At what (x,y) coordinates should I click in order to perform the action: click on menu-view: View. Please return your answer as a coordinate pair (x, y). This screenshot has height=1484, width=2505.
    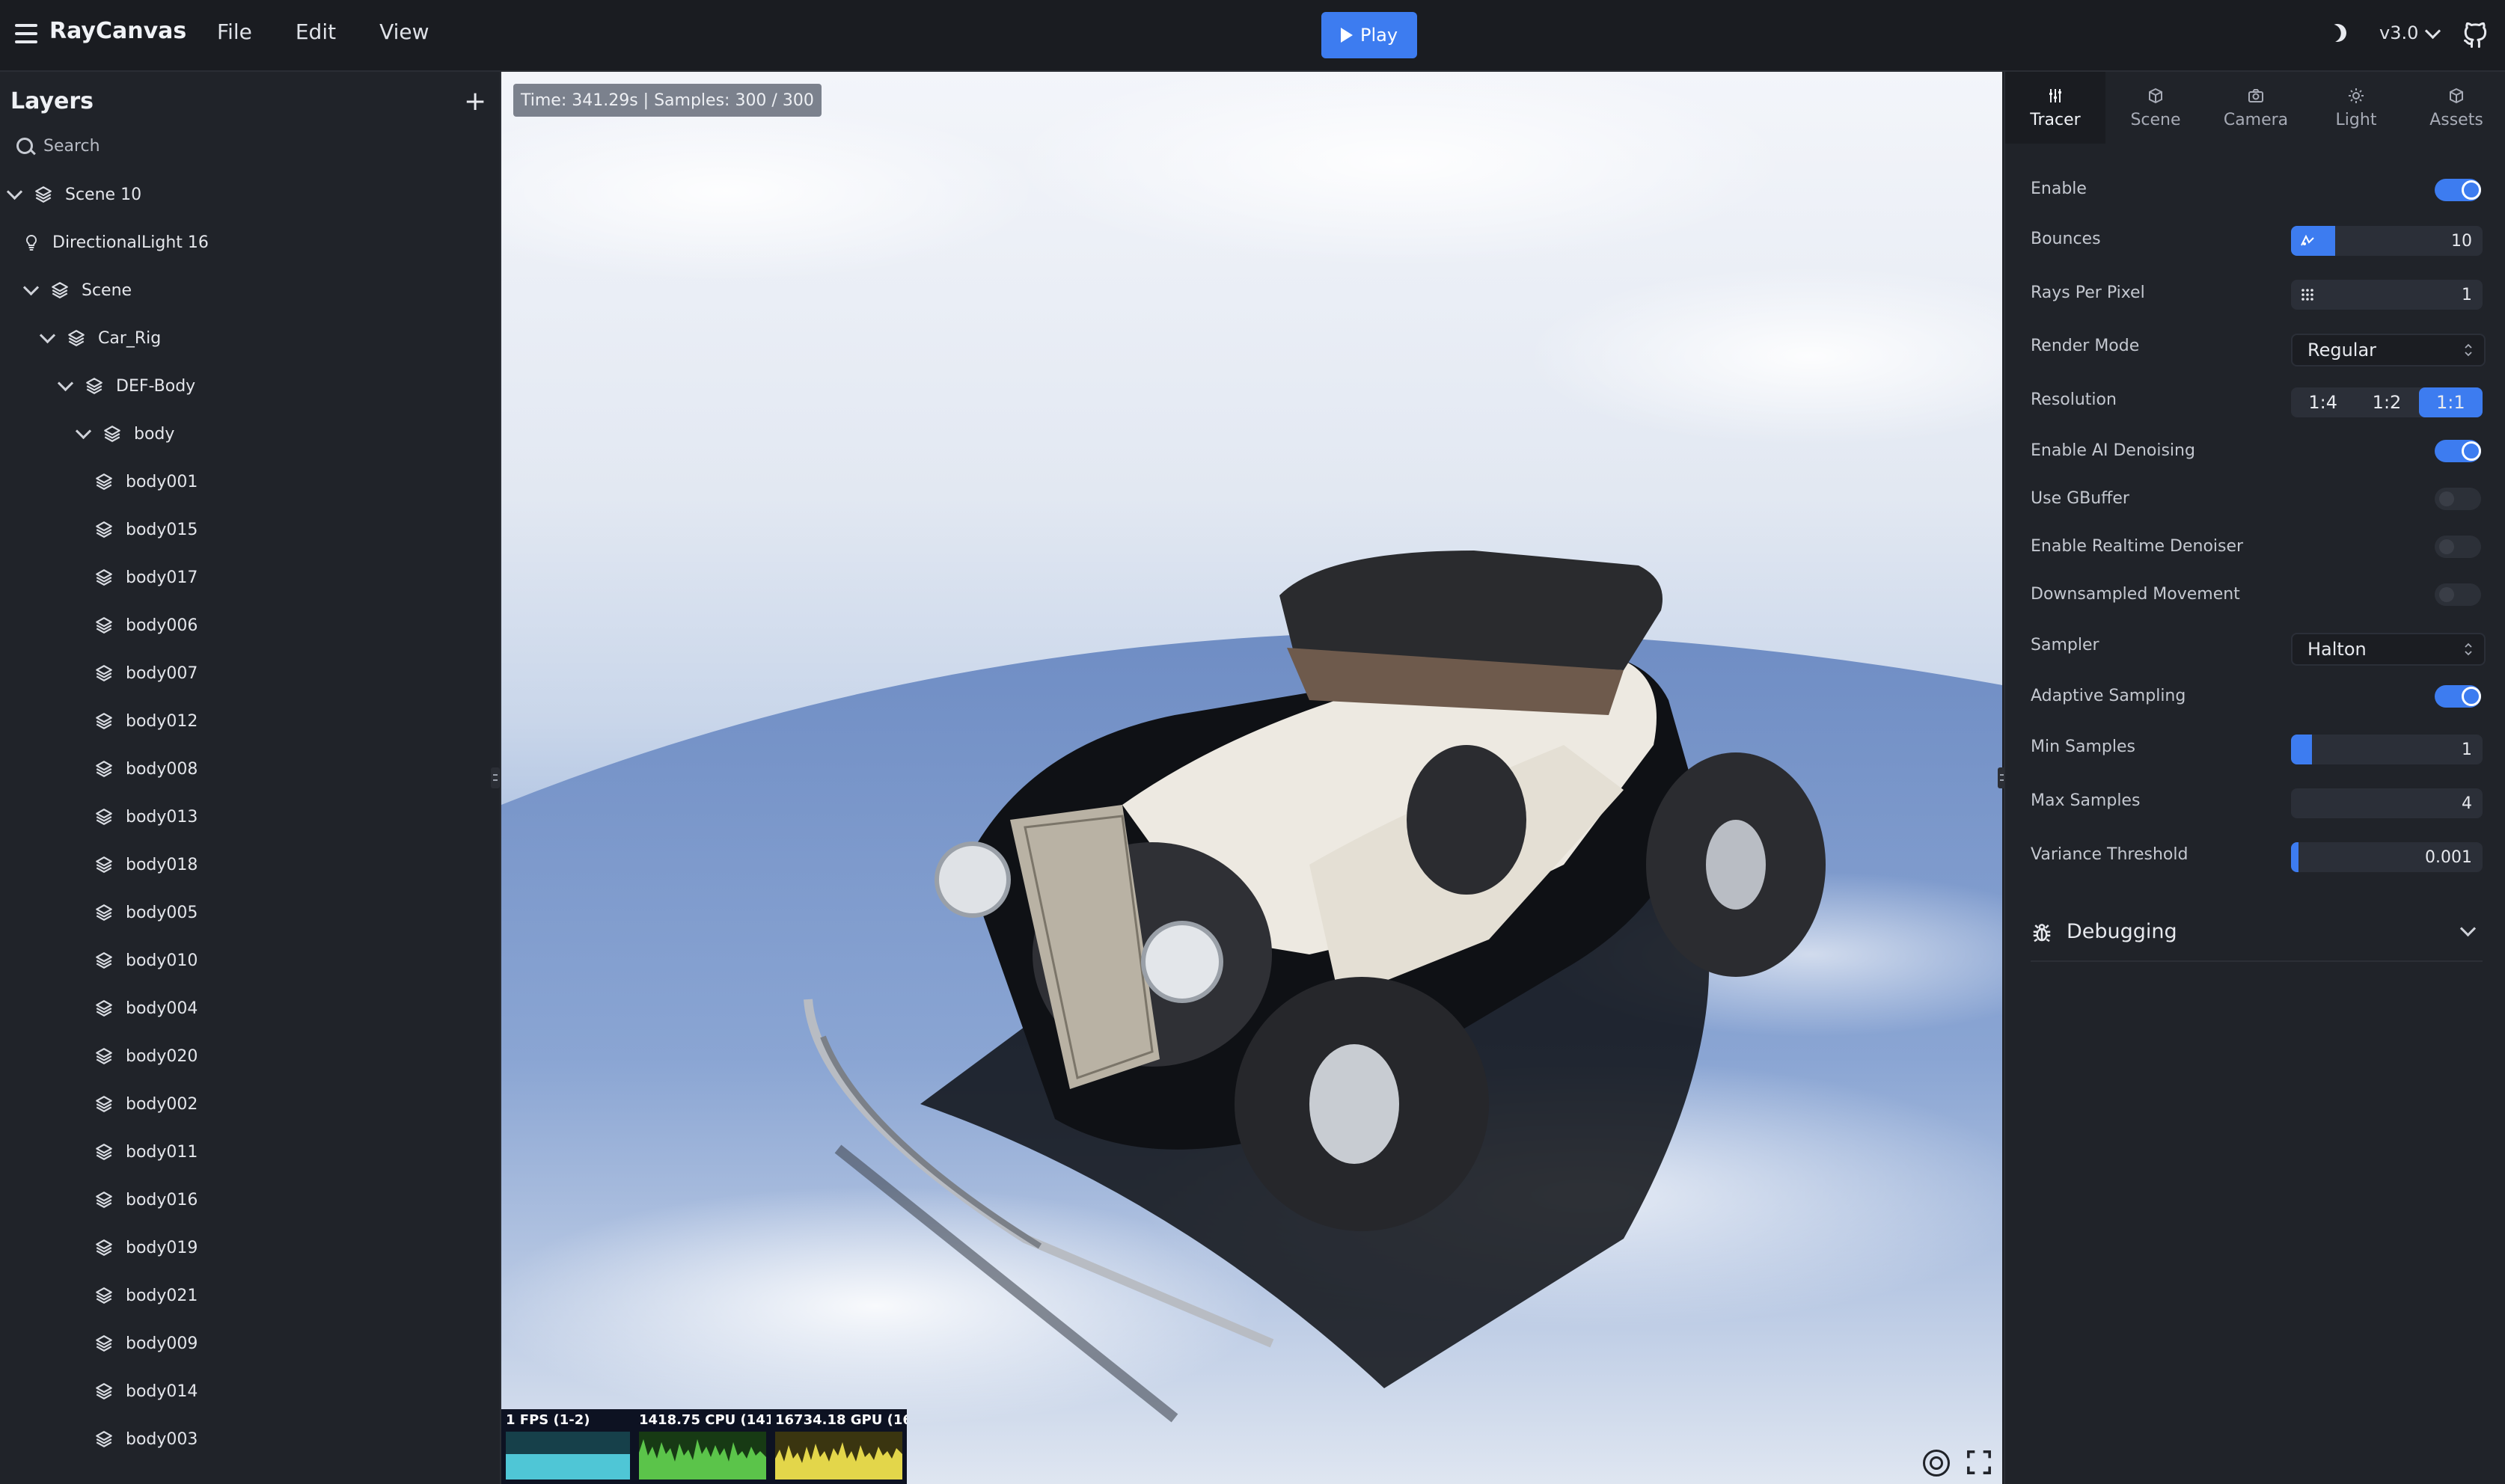
    Looking at the image, I should click on (404, 31).